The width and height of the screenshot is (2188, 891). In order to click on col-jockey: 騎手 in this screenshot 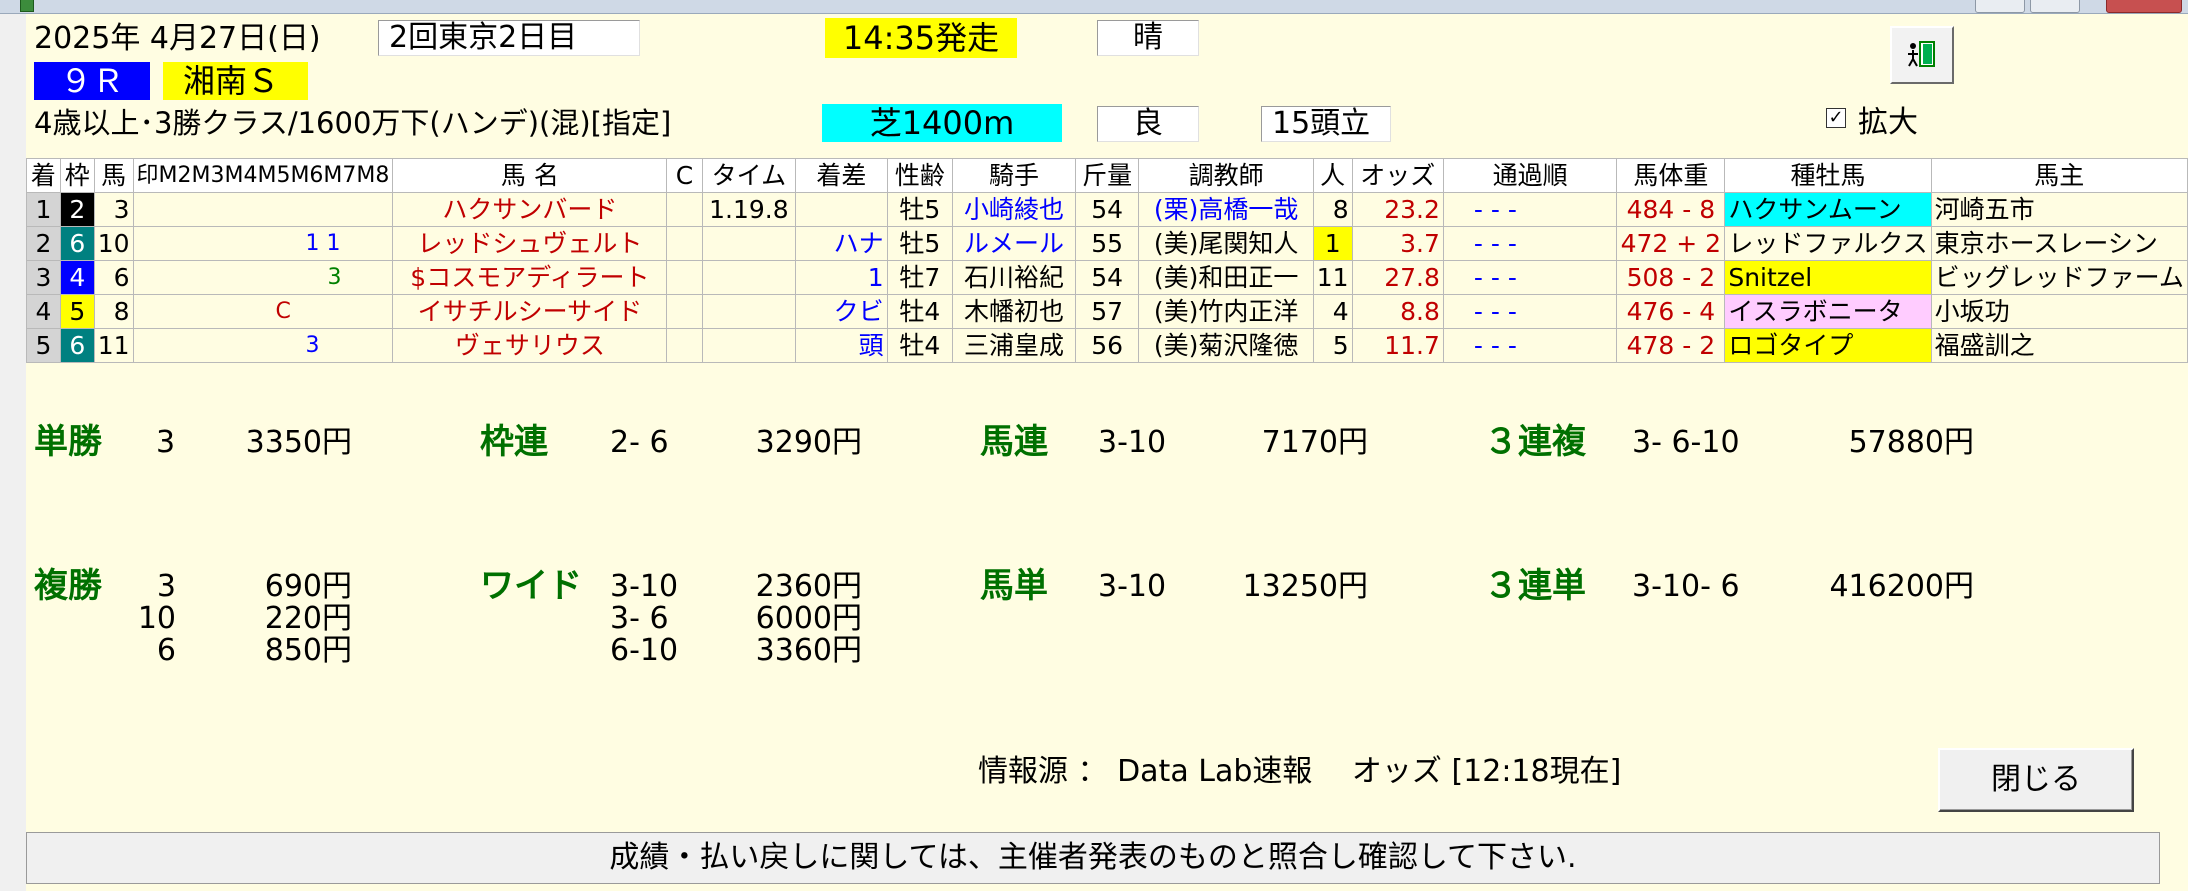, I will do `click(1014, 175)`.